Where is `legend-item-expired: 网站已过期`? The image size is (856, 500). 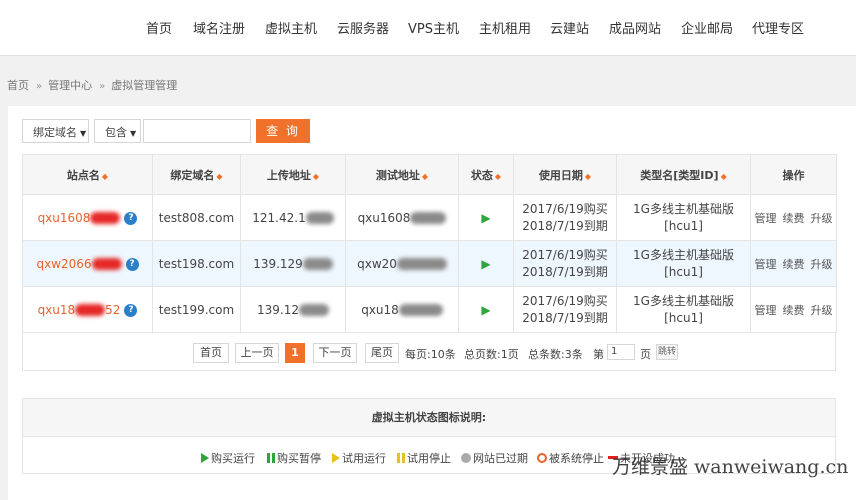 legend-item-expired: 网站已过期 is located at coordinates (494, 458).